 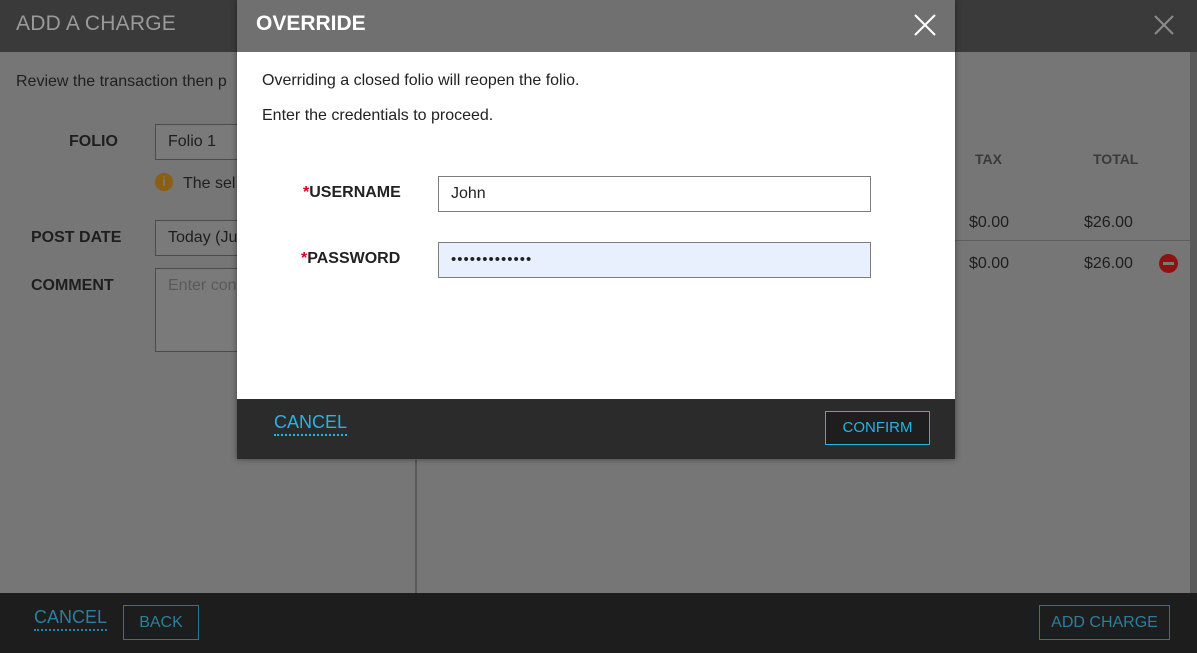 What do you see at coordinates (654, 194) in the screenshot?
I see `username-field: John` at bounding box center [654, 194].